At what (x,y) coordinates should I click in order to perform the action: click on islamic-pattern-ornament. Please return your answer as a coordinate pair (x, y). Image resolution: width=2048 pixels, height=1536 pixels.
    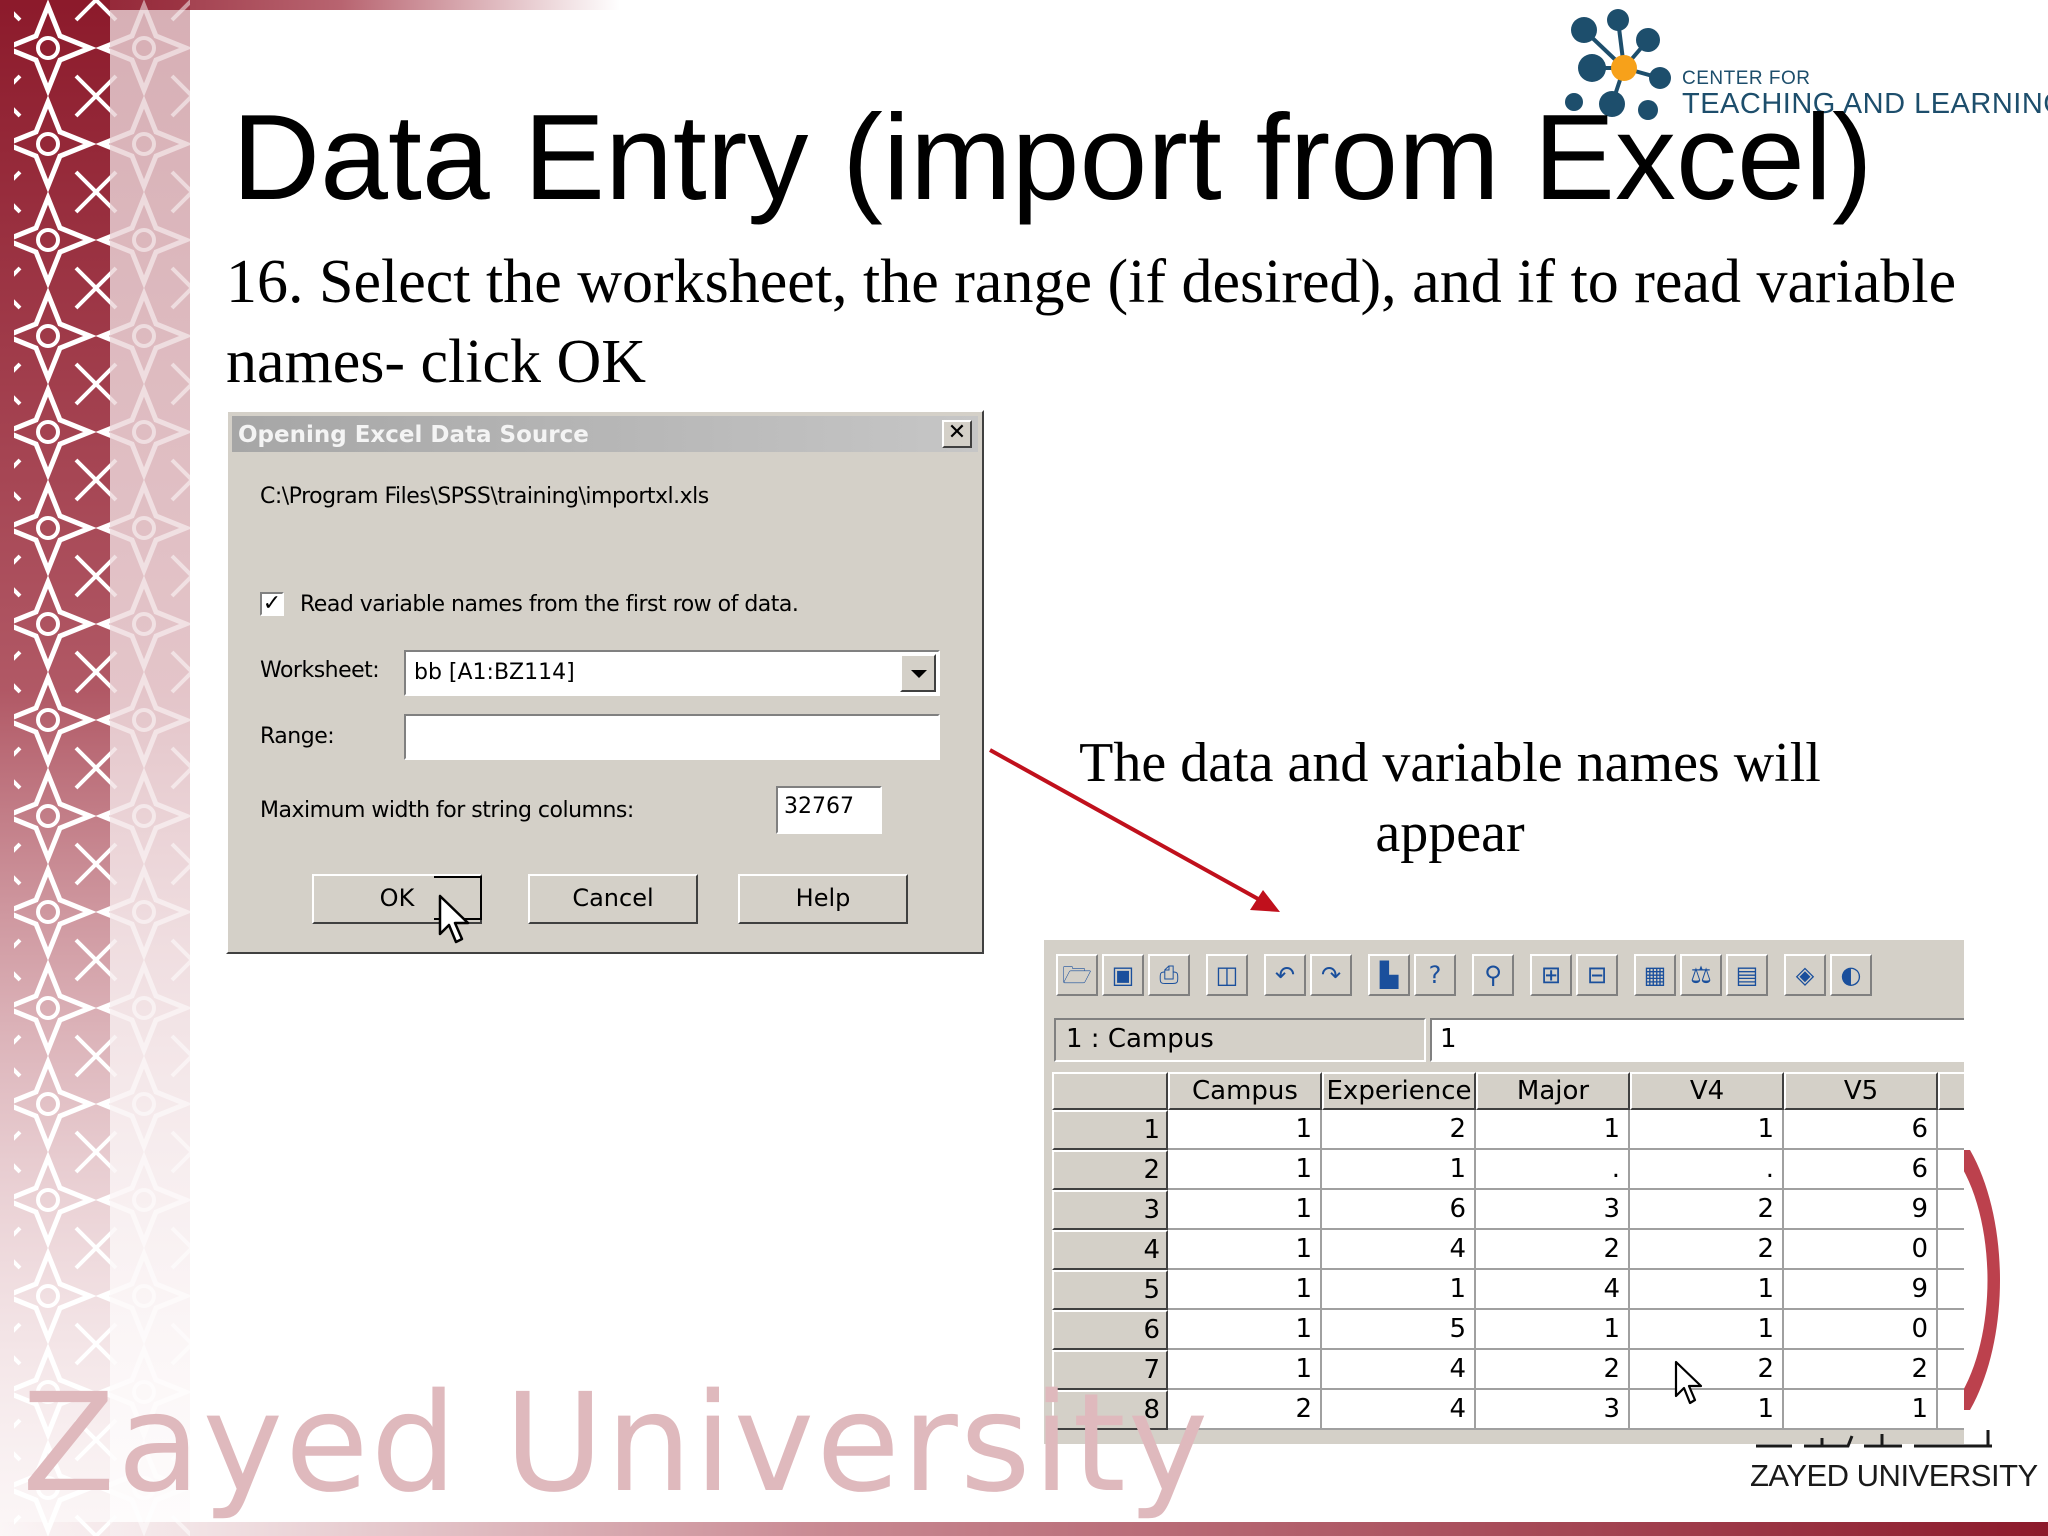
    Looking at the image, I should click on (95, 768).